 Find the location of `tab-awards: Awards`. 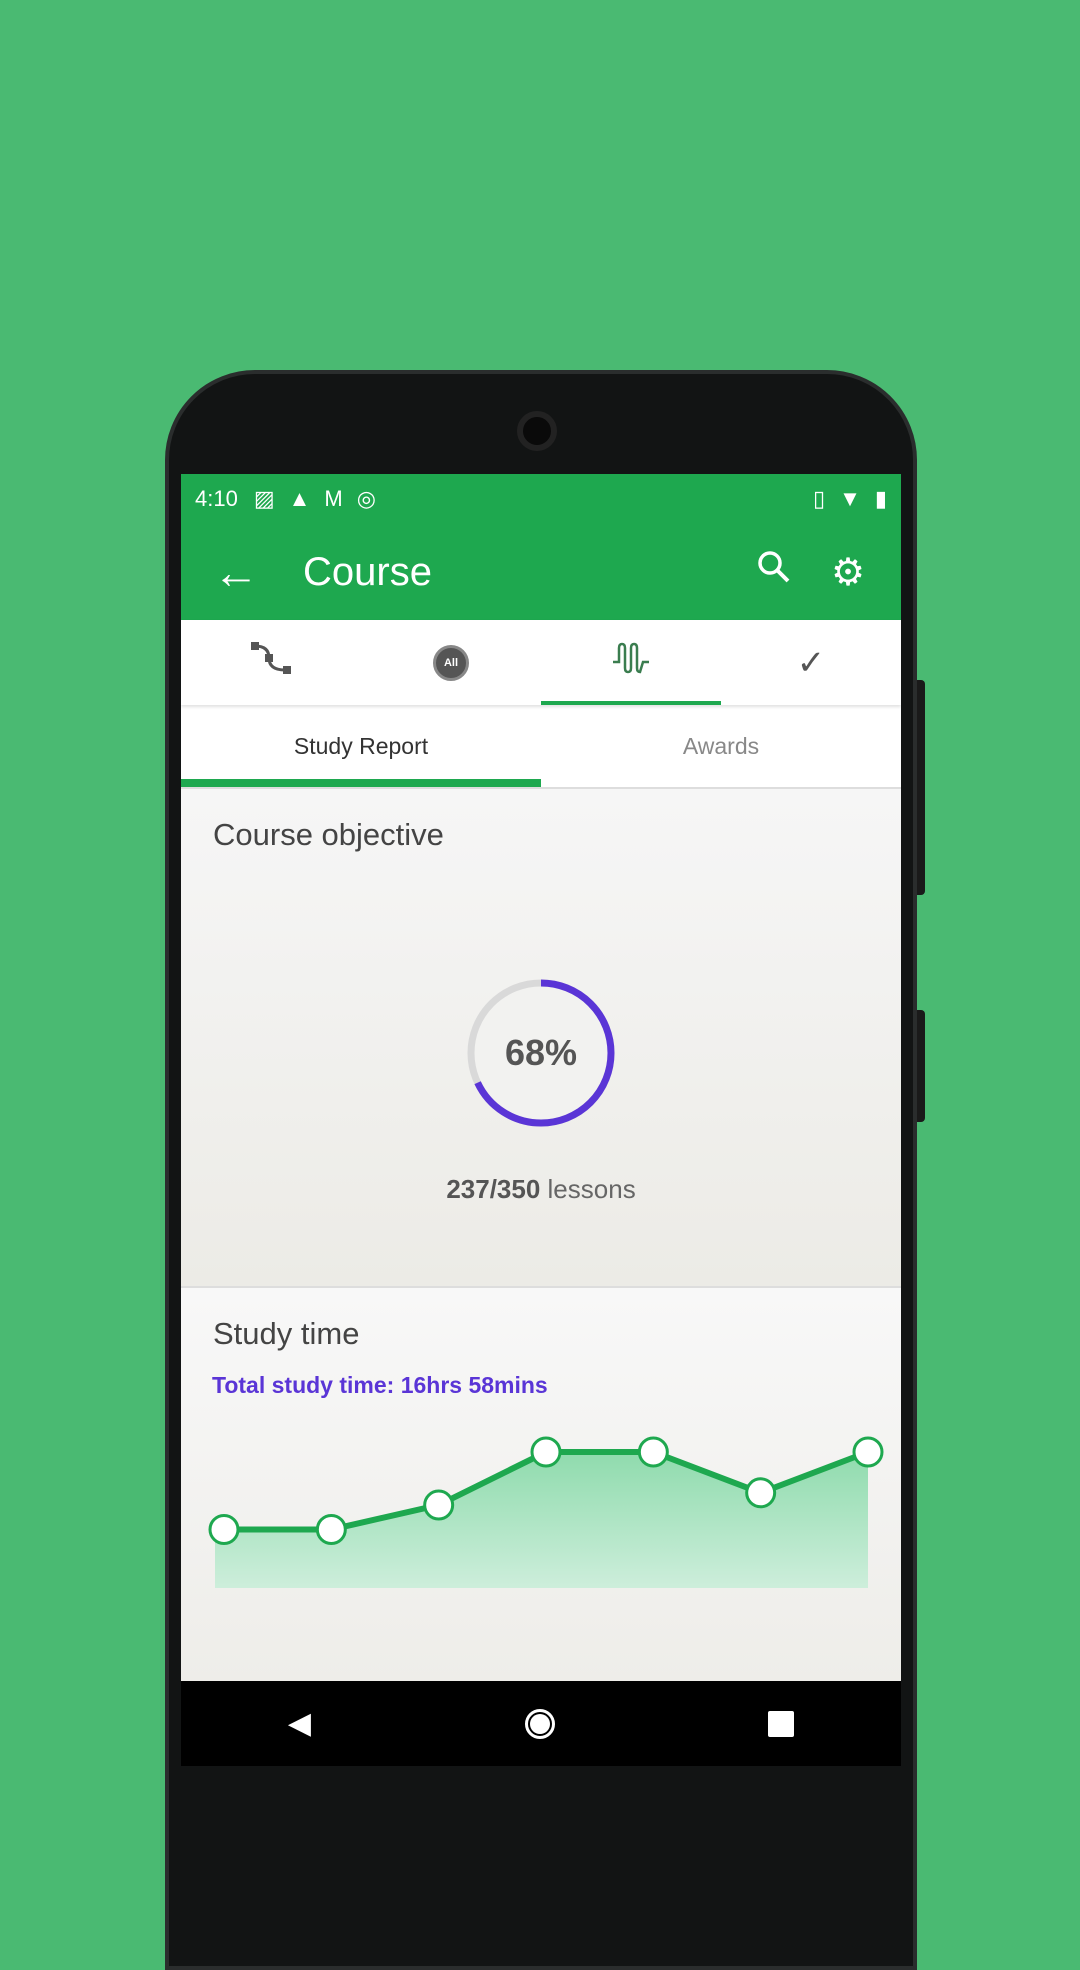

tab-awards: Awards is located at coordinates (721, 746).